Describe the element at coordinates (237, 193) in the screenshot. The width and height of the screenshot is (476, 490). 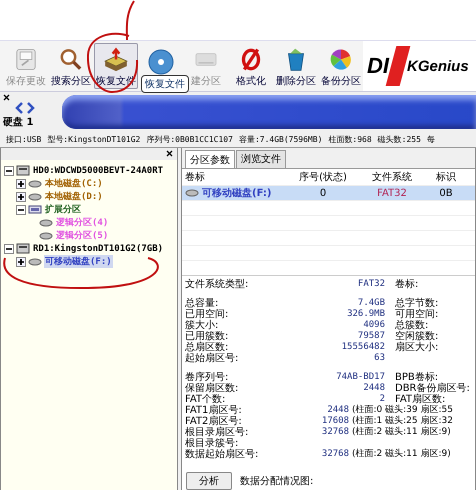
I see `table-cell-text: 可移动磁盘(F:)` at that location.